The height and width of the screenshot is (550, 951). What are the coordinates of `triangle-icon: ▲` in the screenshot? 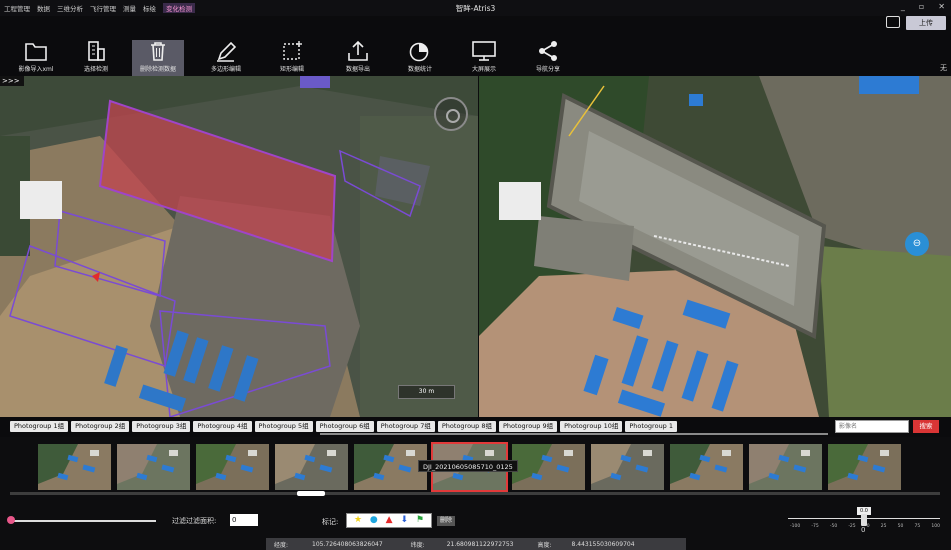 It's located at (389, 520).